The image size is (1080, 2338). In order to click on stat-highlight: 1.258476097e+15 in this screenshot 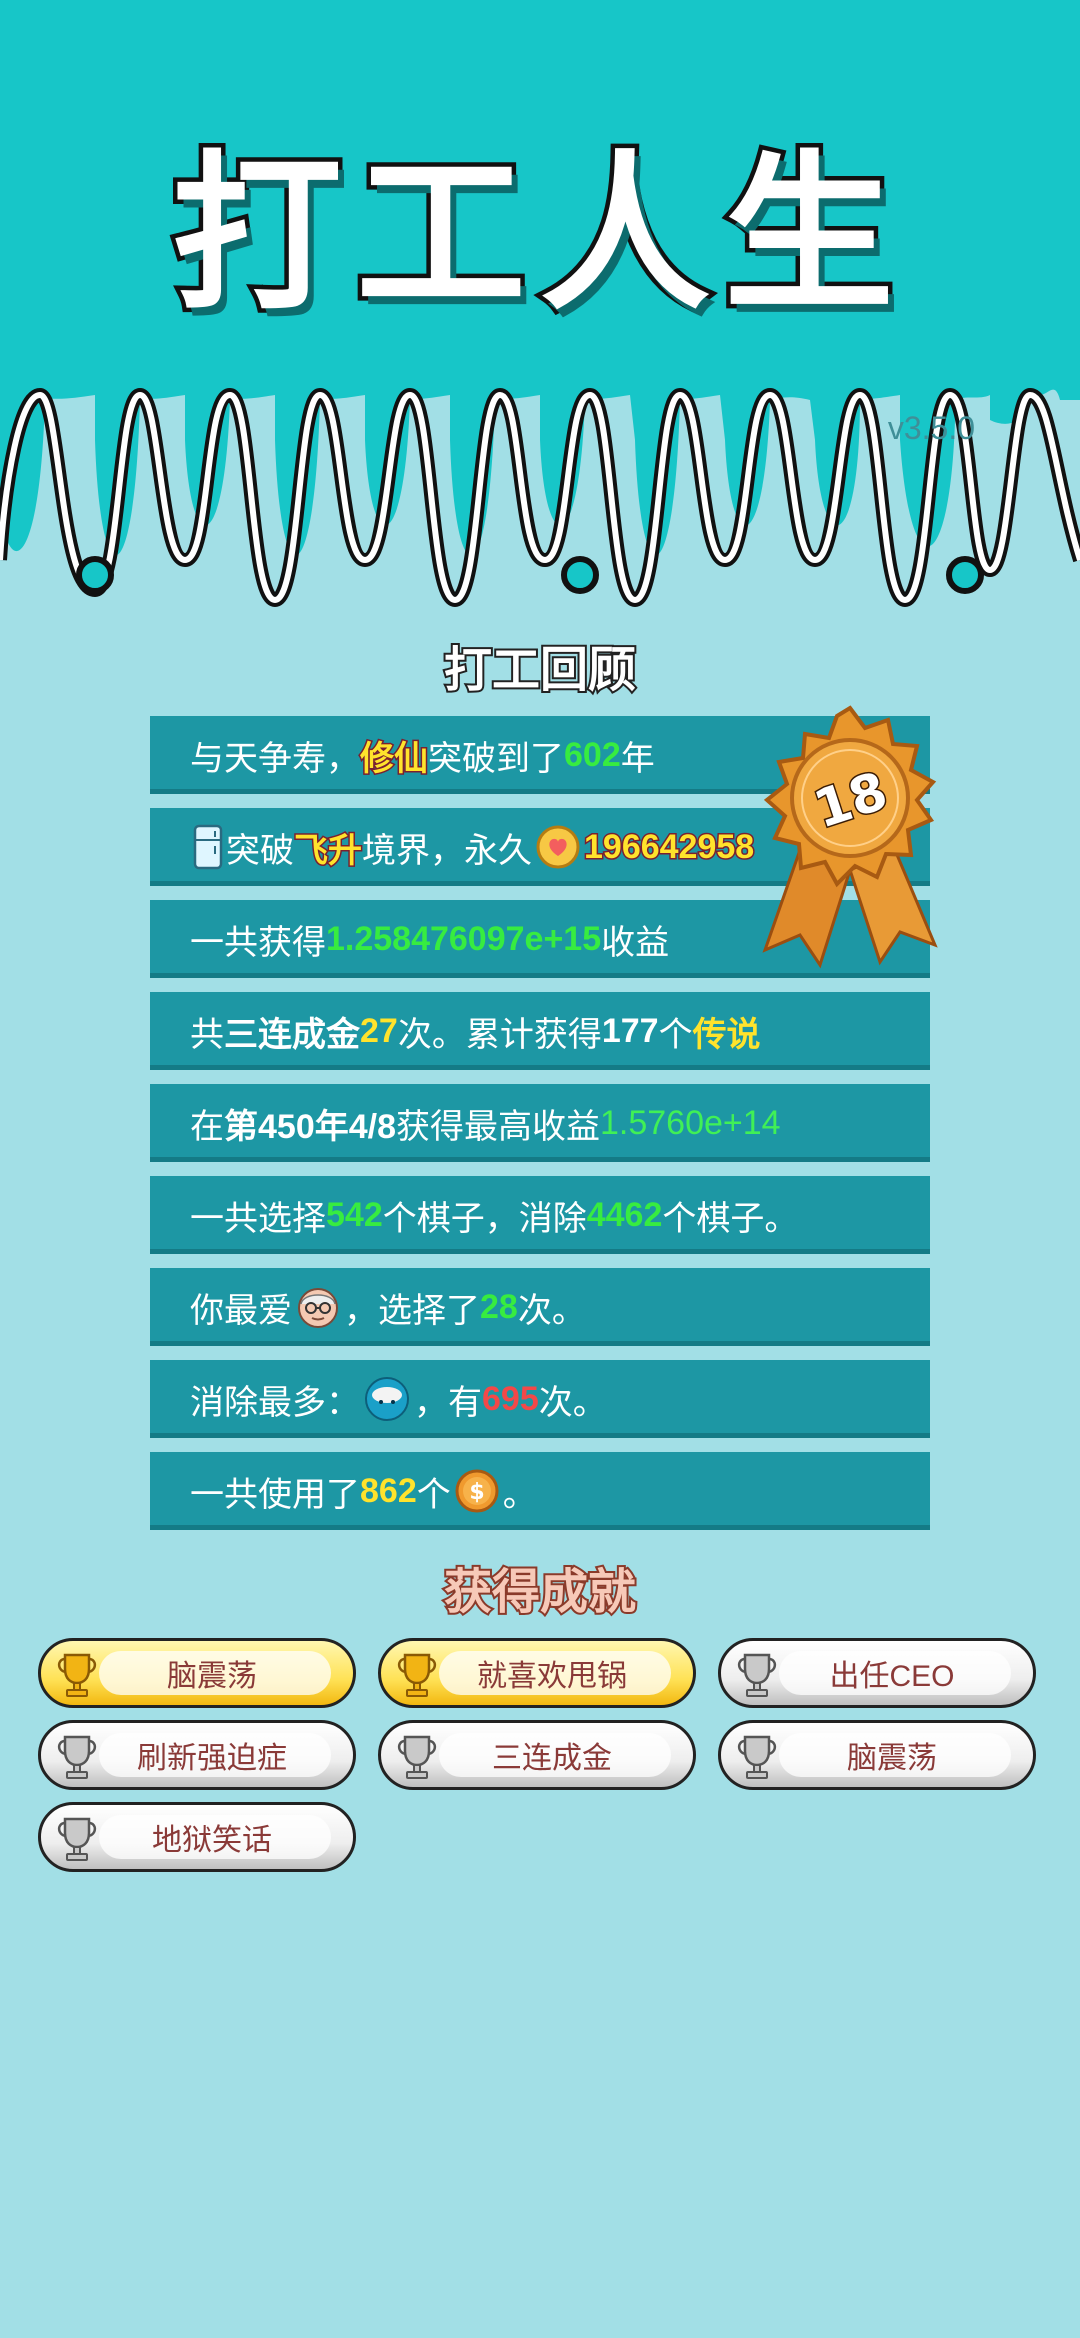, I will do `click(464, 938)`.